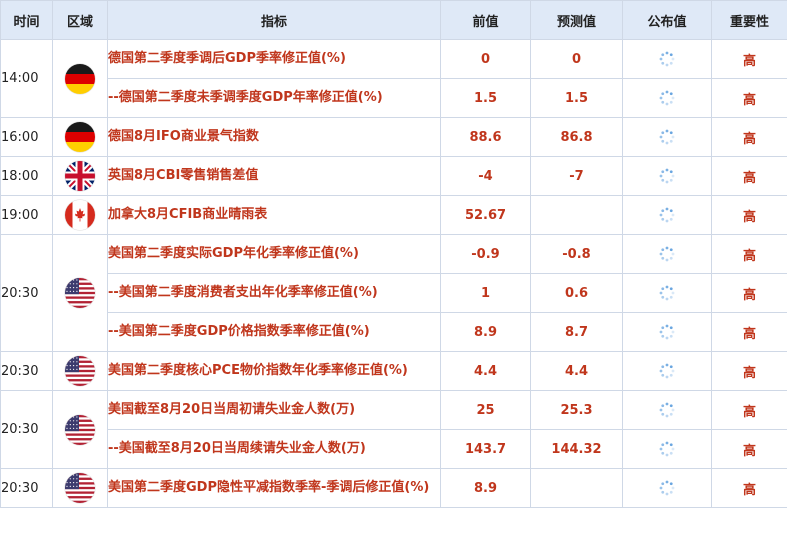 This screenshot has width=787, height=537. What do you see at coordinates (274, 332) in the screenshot?
I see `indicator-link: --美国第二季度GDP价格指数季率修正值(%)` at bounding box center [274, 332].